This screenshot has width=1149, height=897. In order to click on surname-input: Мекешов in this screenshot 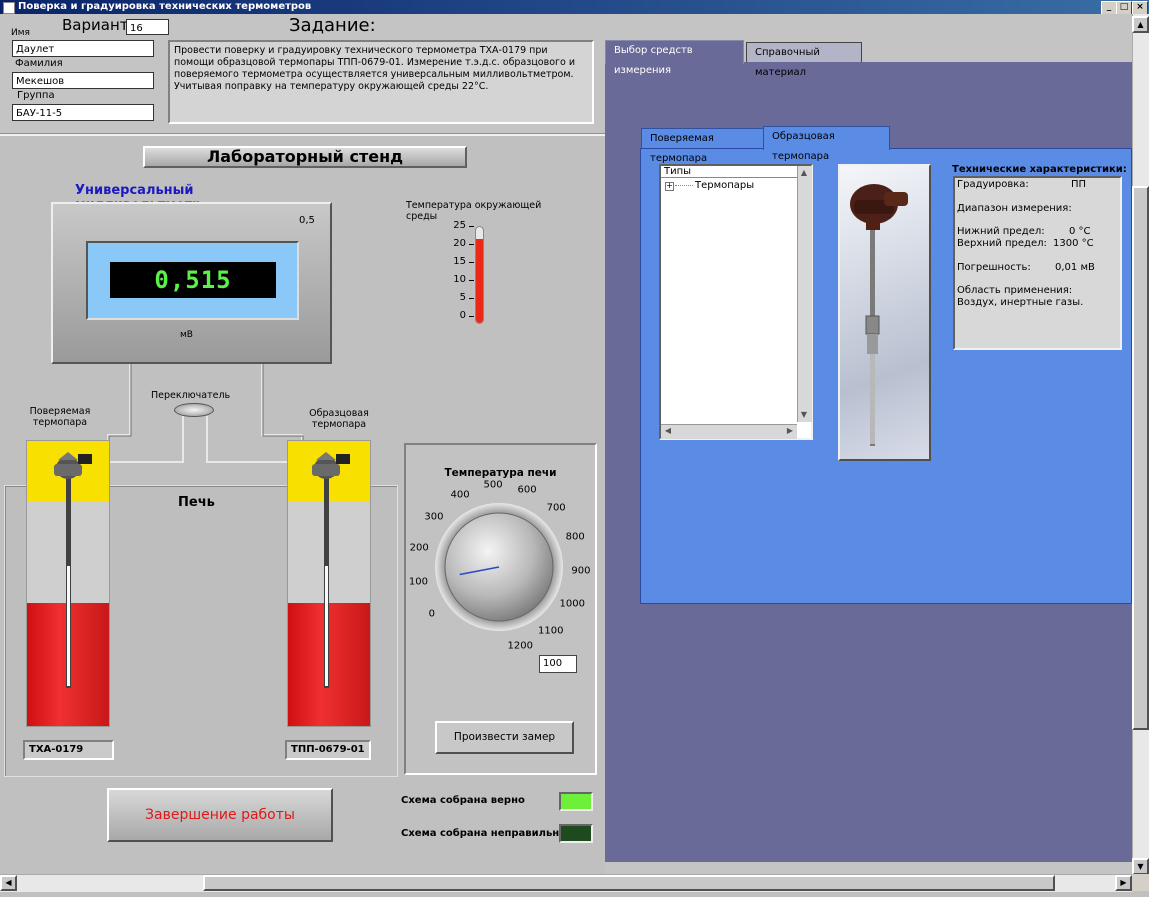, I will do `click(83, 80)`.